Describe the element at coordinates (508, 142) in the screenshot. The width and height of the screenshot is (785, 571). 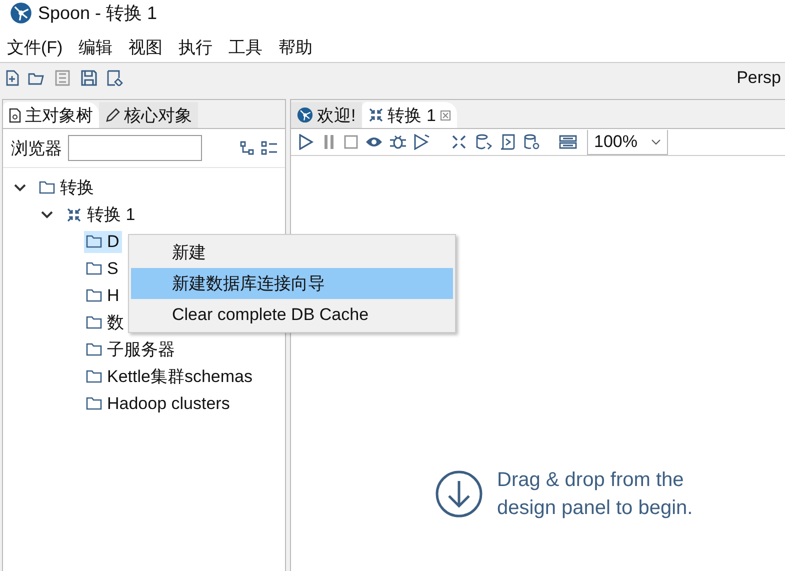
I see `script-icon` at that location.